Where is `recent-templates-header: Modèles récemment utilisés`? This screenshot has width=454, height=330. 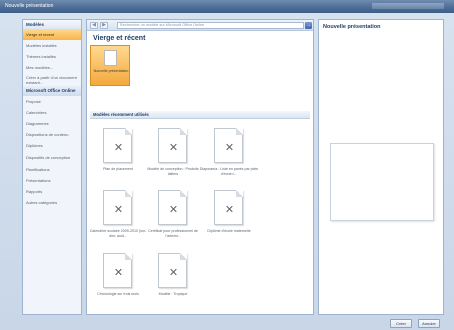 recent-templates-header: Modèles récemment utilisés is located at coordinates (200, 115).